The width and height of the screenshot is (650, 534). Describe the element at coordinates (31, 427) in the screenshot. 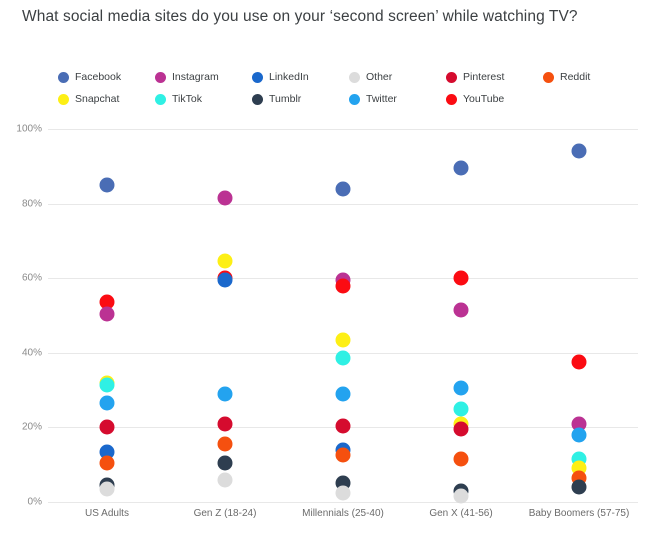

I see `y-axis-tick-label: 20%` at that location.